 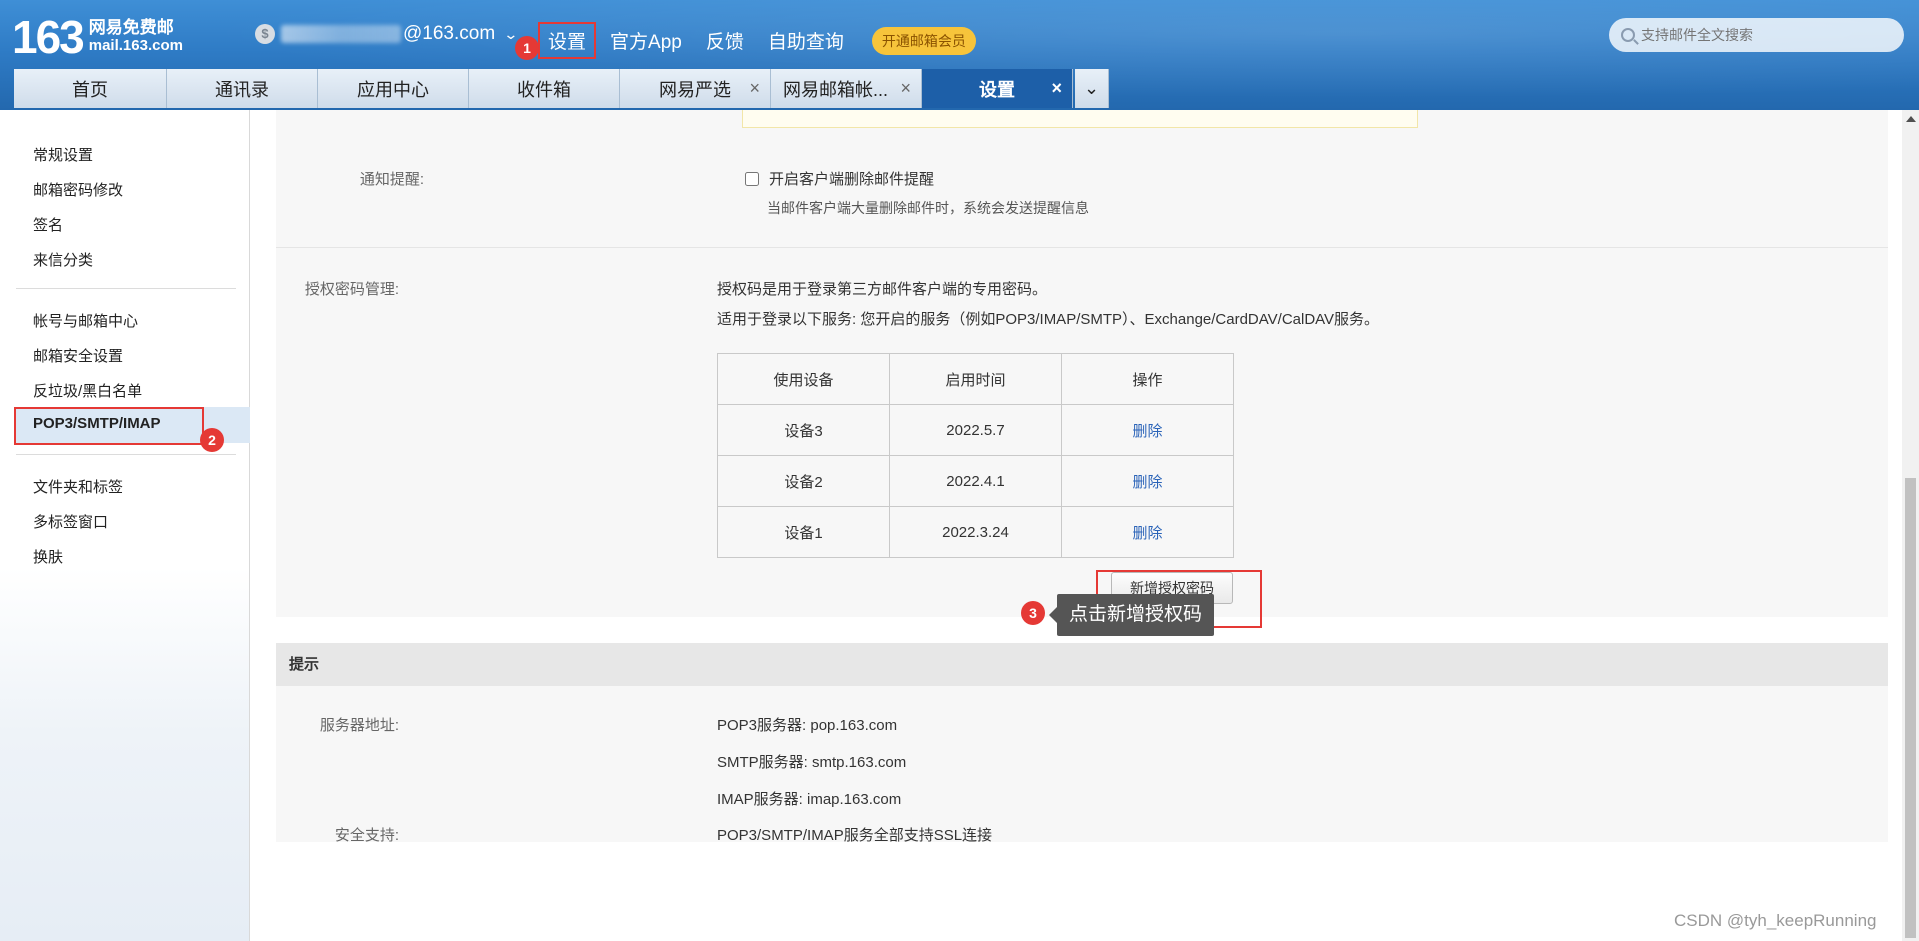 I want to click on tab-contacts: 通讯录, so click(x=242, y=88).